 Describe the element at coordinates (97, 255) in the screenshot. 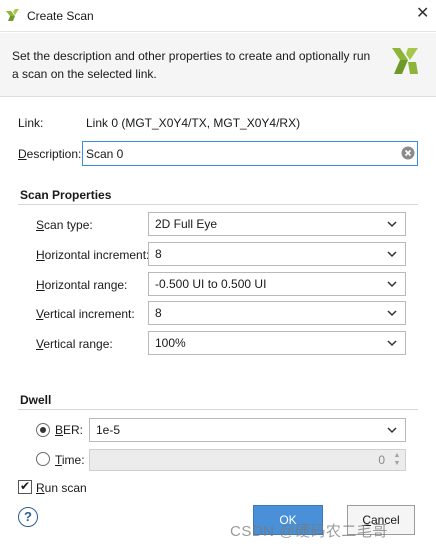

I see `horizontal-increment-label-rest: orizontal increment:` at that location.